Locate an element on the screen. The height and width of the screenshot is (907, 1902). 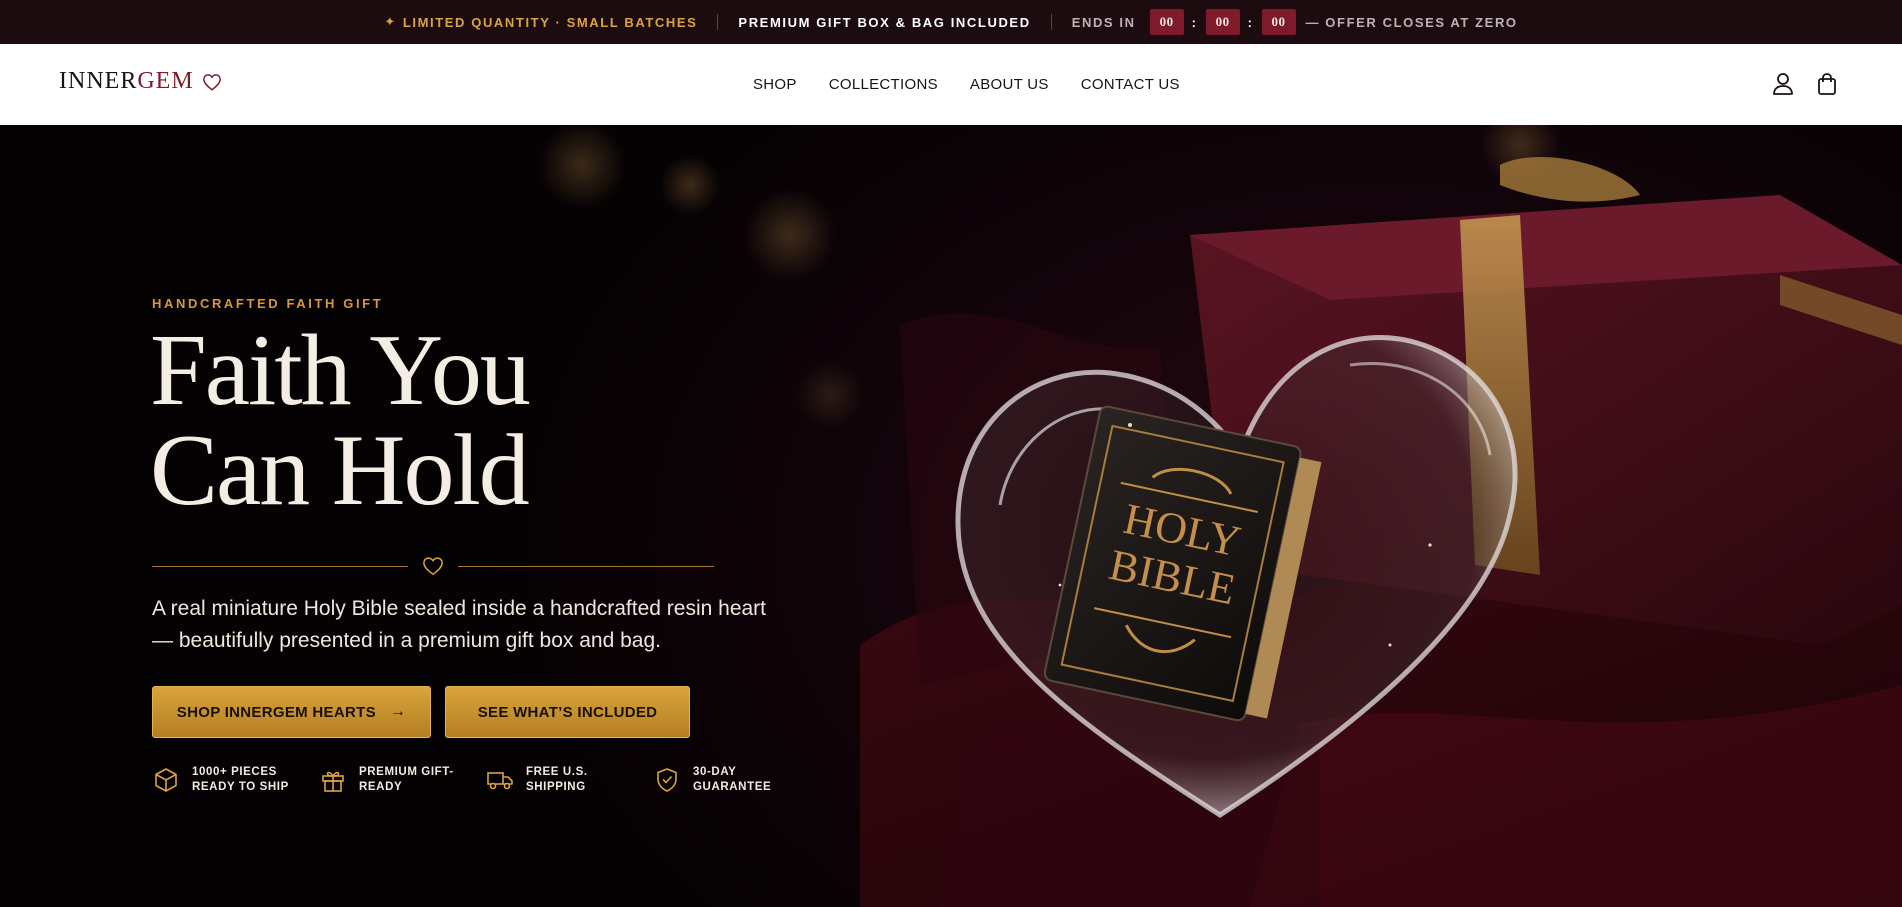
feature-label: 1000+ Pieces Ready To Ship is located at coordinates (240, 779).